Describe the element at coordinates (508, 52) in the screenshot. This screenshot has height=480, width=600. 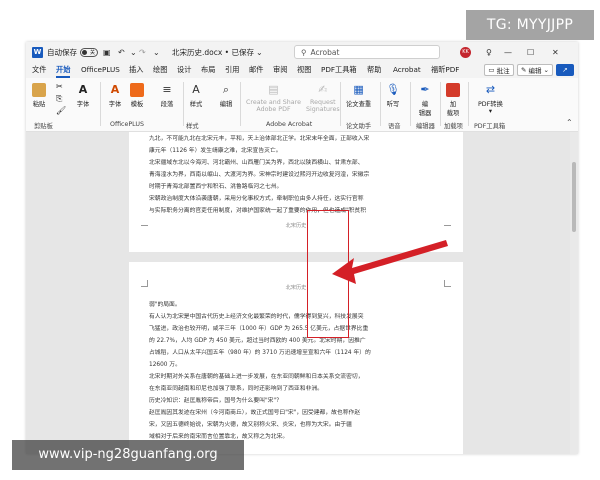
I see `minimize-icon: —` at that location.